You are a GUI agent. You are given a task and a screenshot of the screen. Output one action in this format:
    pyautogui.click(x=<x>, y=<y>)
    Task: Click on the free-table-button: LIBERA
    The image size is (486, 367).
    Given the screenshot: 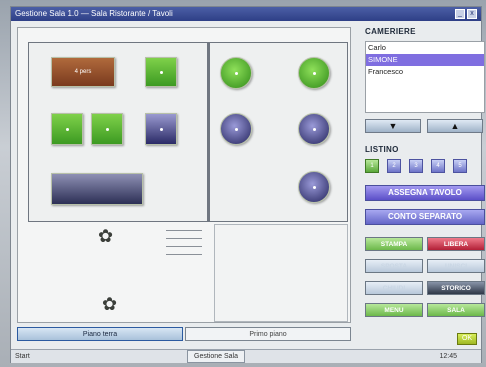 What is the action you would take?
    pyautogui.click(x=456, y=244)
    